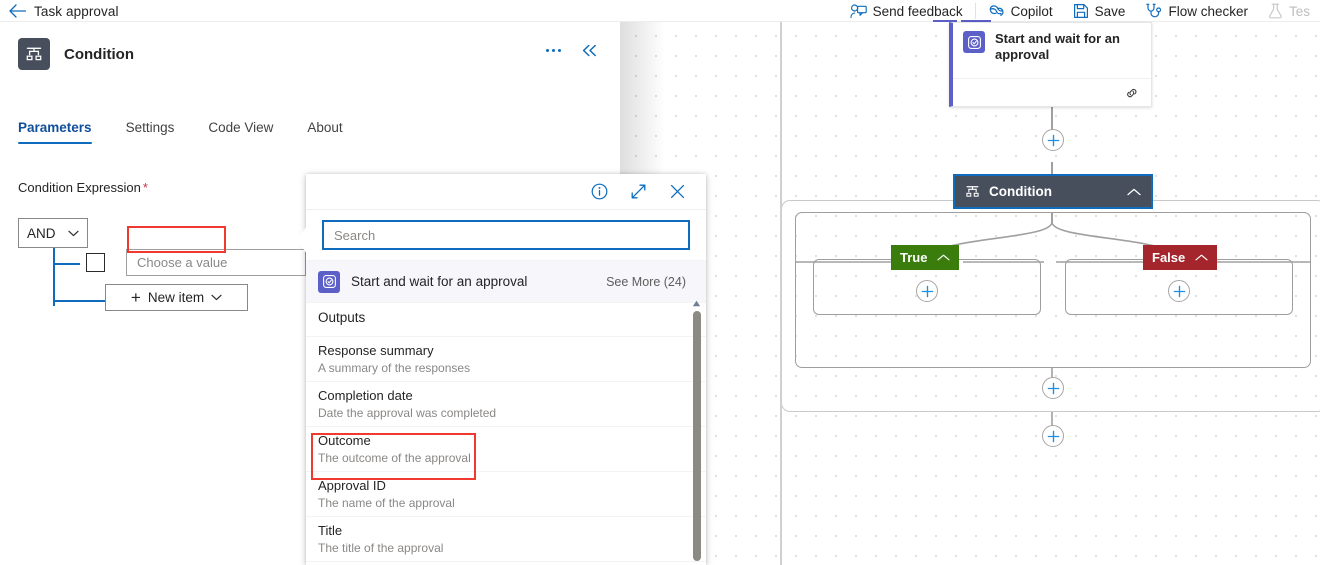 The width and height of the screenshot is (1320, 565). Describe the element at coordinates (1057, 46) in the screenshot. I see `approval-node-title: Start and wait for an approval` at that location.